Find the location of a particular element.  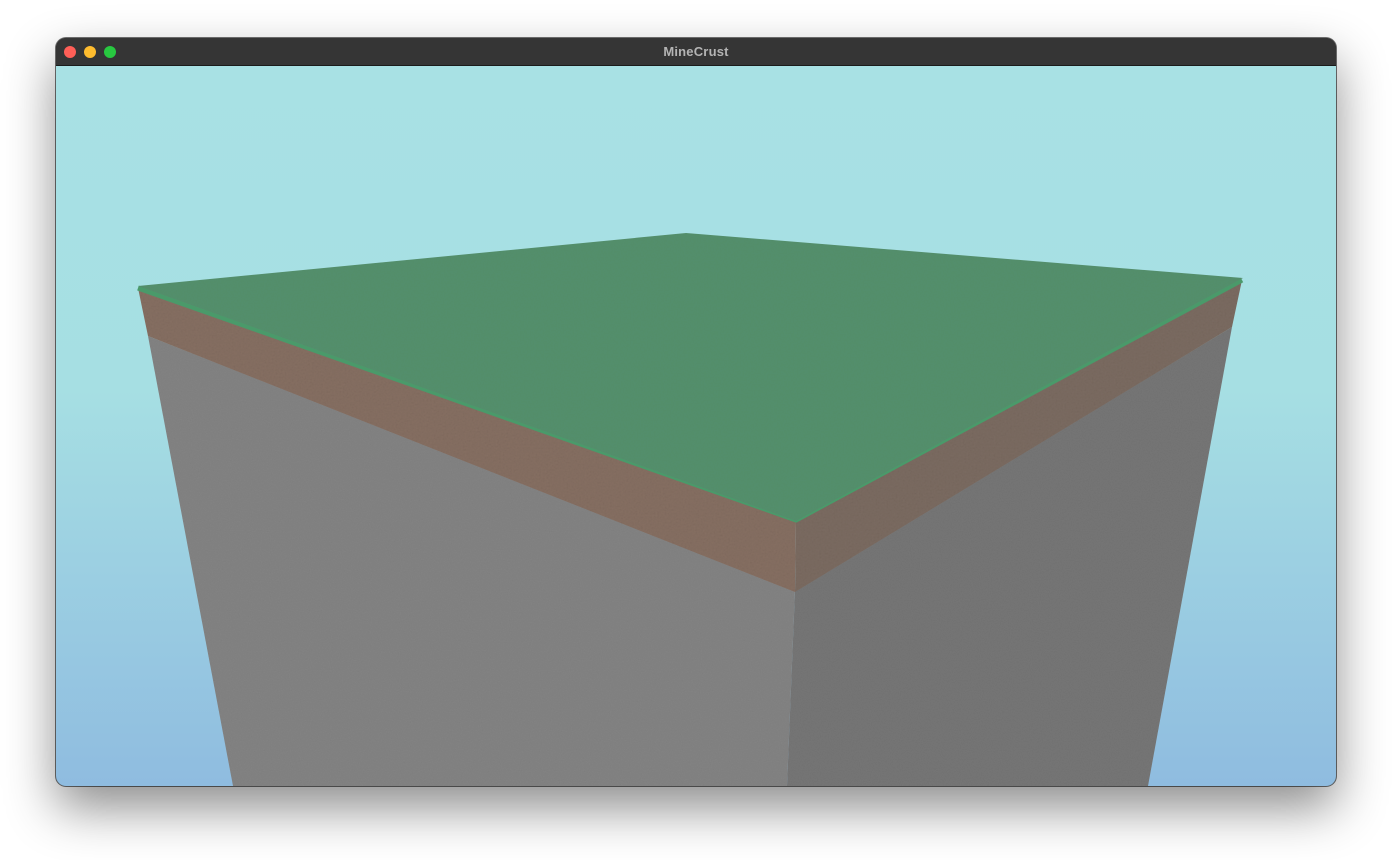

title-bar: MineCrust is located at coordinates (696, 52).